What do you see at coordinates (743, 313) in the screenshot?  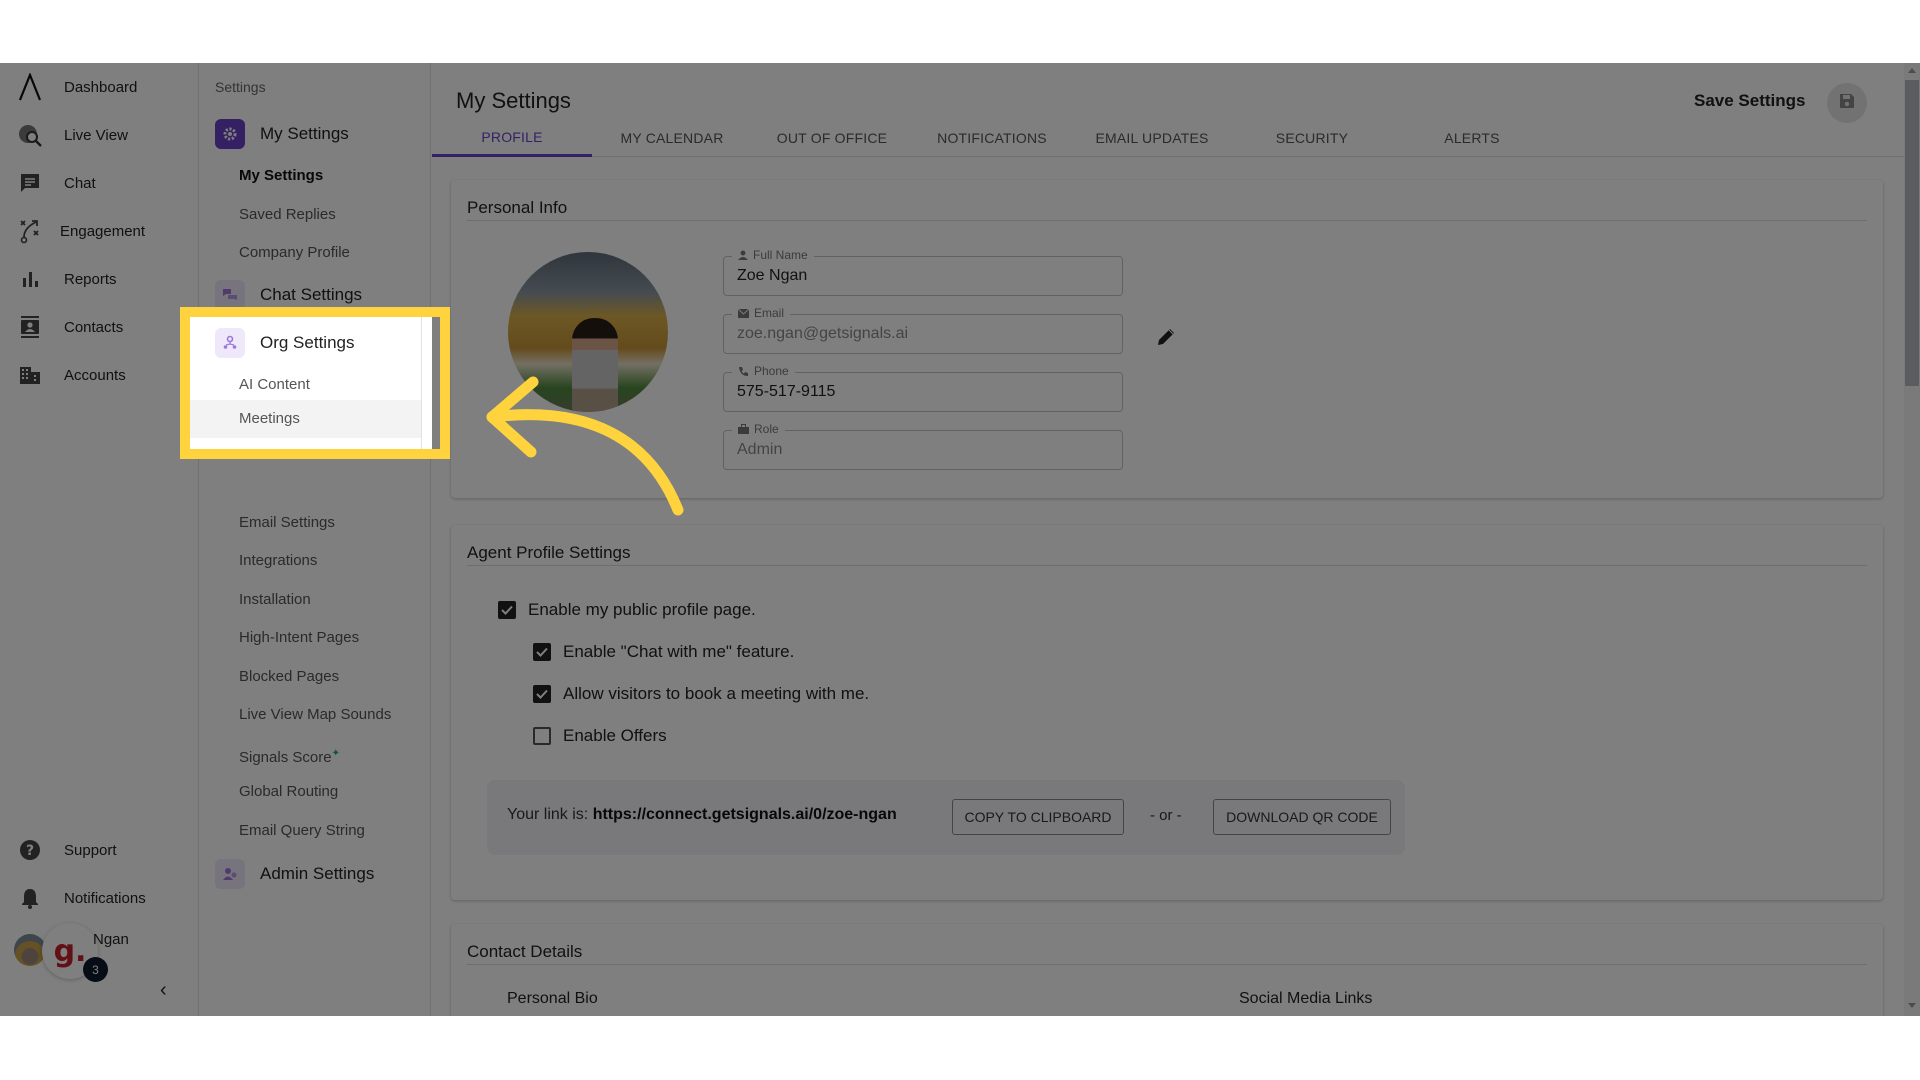 I see `mail-icon` at bounding box center [743, 313].